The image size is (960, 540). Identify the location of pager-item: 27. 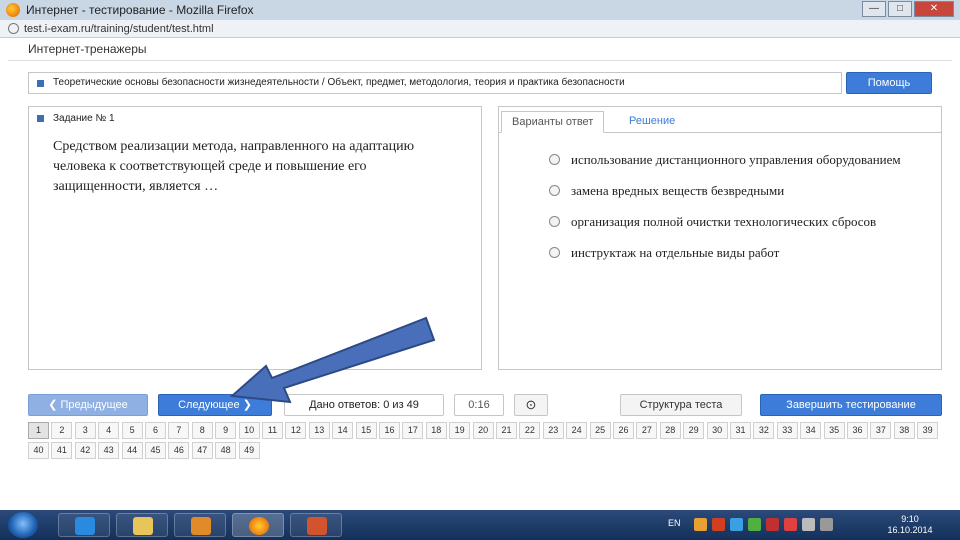
(647, 430).